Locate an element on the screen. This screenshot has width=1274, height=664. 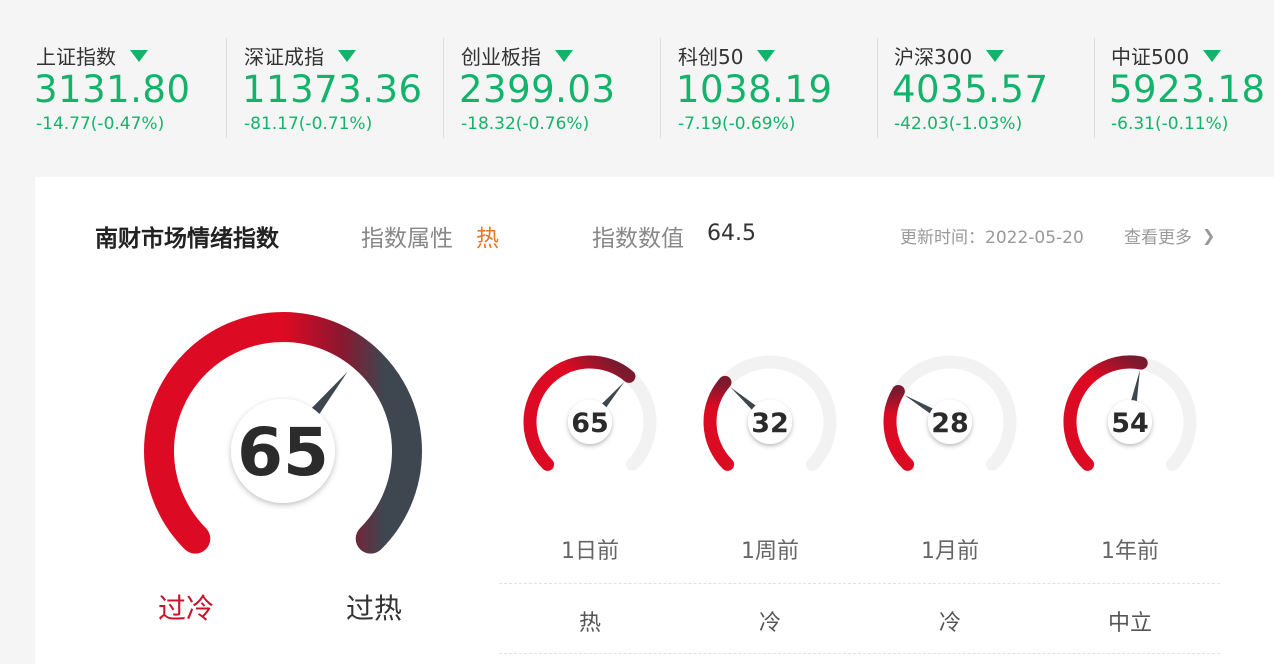
index-name: 深证成指 is located at coordinates (284, 56).